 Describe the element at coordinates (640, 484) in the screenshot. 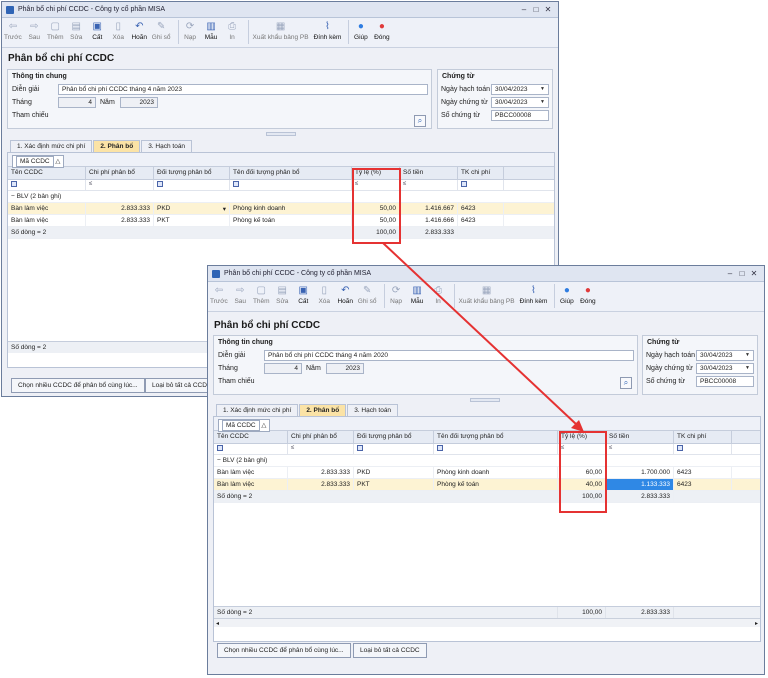

I see `selected-amount-cell: 1.133.333` at that location.